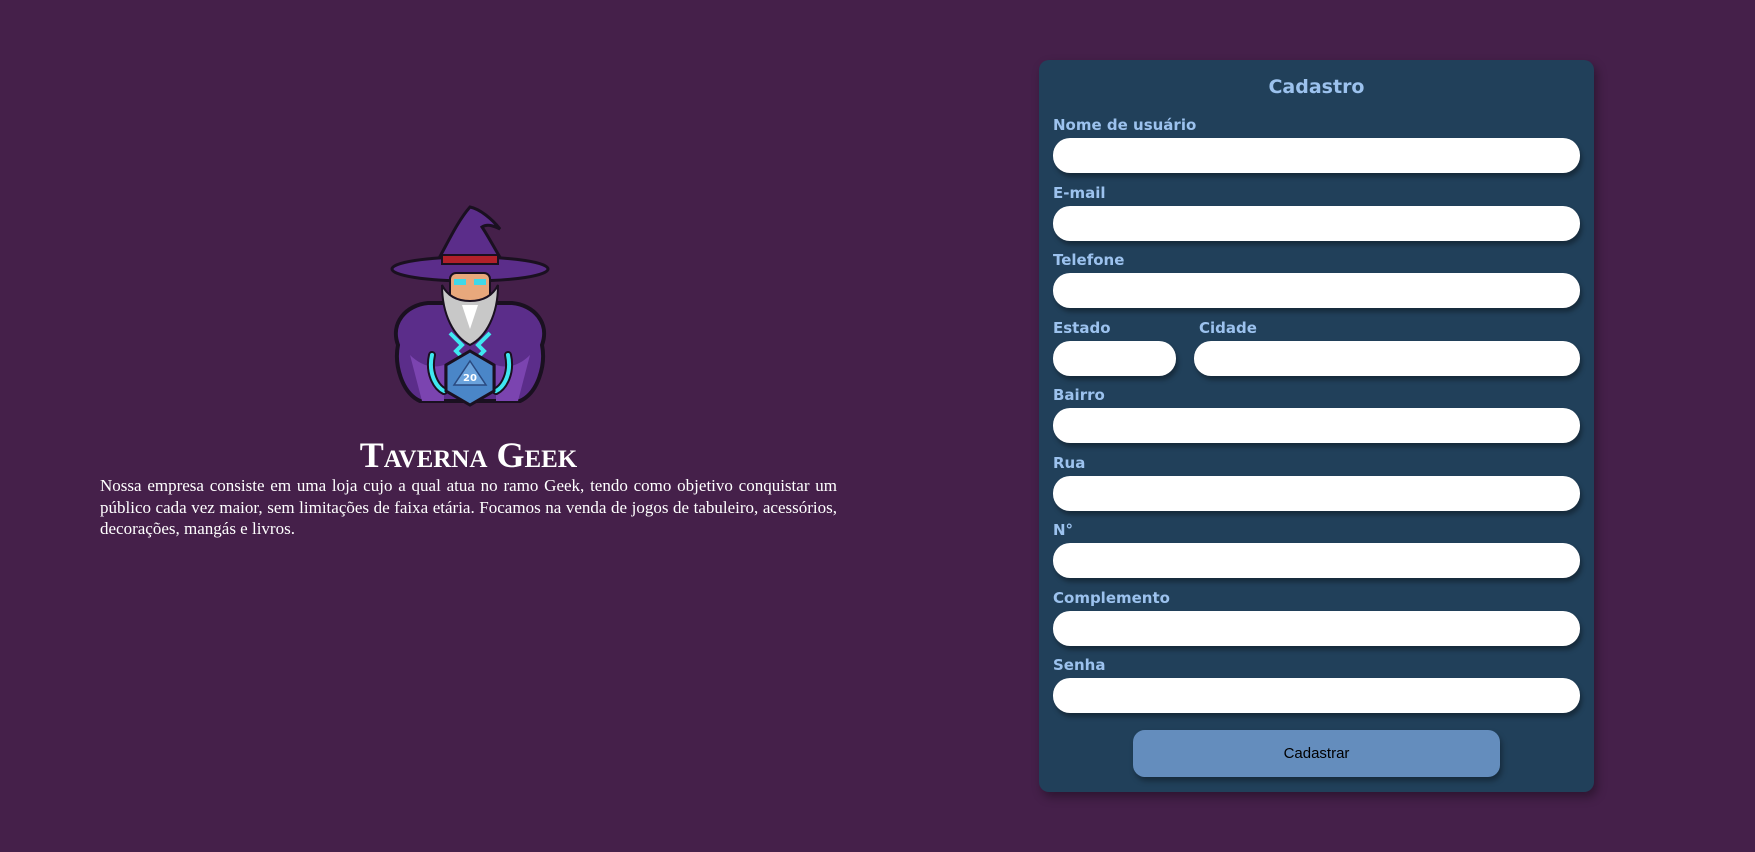 The height and width of the screenshot is (852, 1755). Describe the element at coordinates (468, 455) in the screenshot. I see `brand-title: Taverna Geek` at that location.